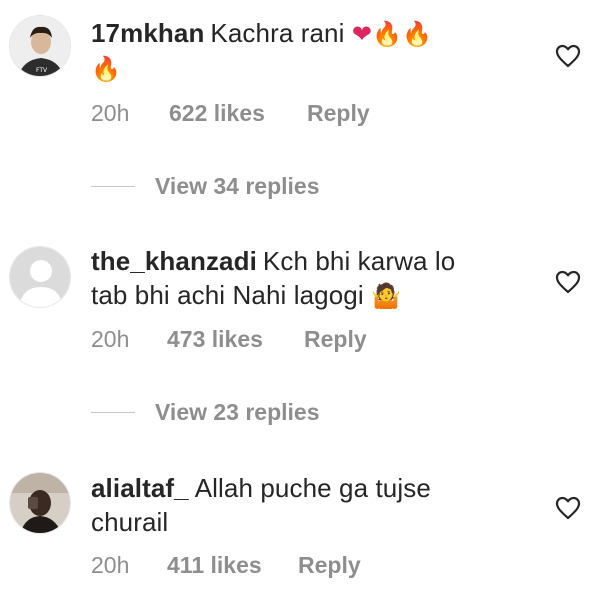 The width and height of the screenshot is (595, 604). I want to click on comment-text: 17mkhan Kachra rani ❤🔥🔥 🔥, so click(311, 51).